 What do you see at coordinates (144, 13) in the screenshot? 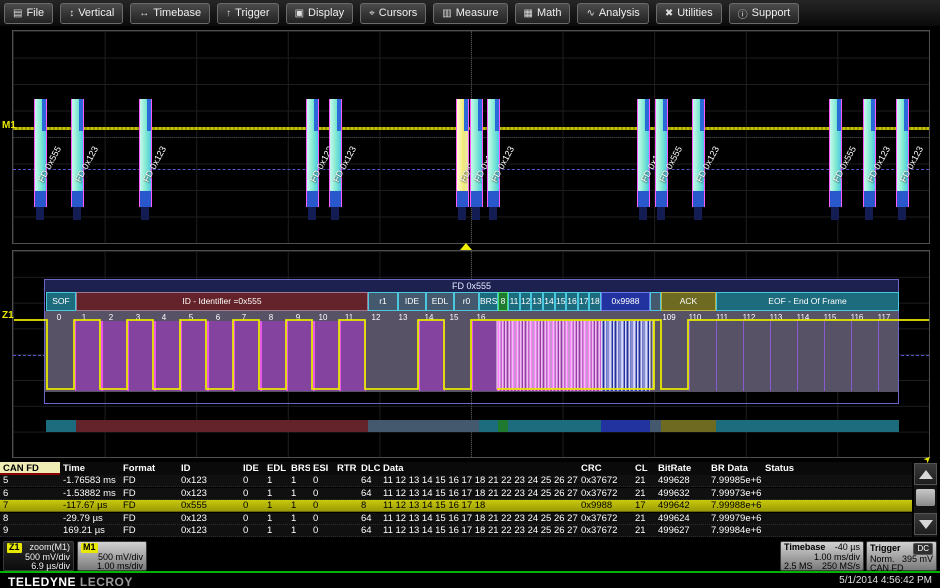
I see `horizontal-arrows-icon: ↔` at bounding box center [144, 13].